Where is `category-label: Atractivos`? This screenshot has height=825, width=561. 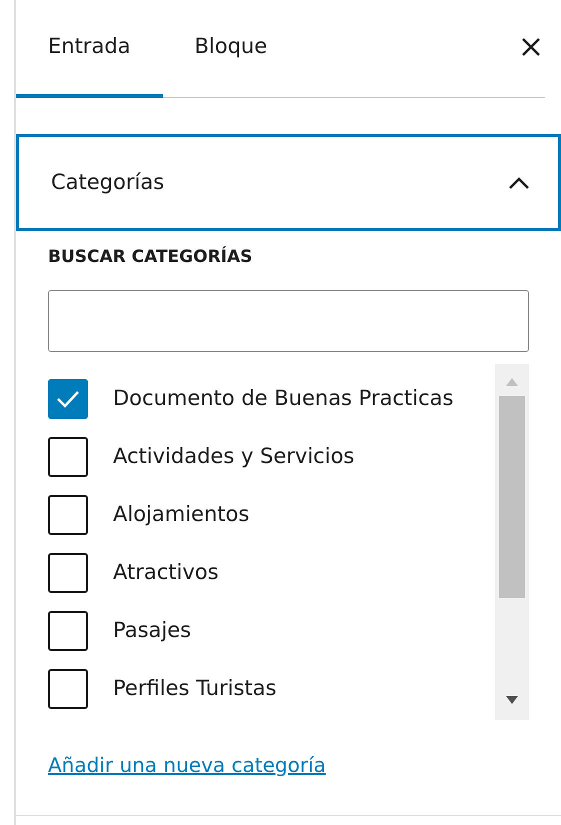 category-label: Atractivos is located at coordinates (166, 572).